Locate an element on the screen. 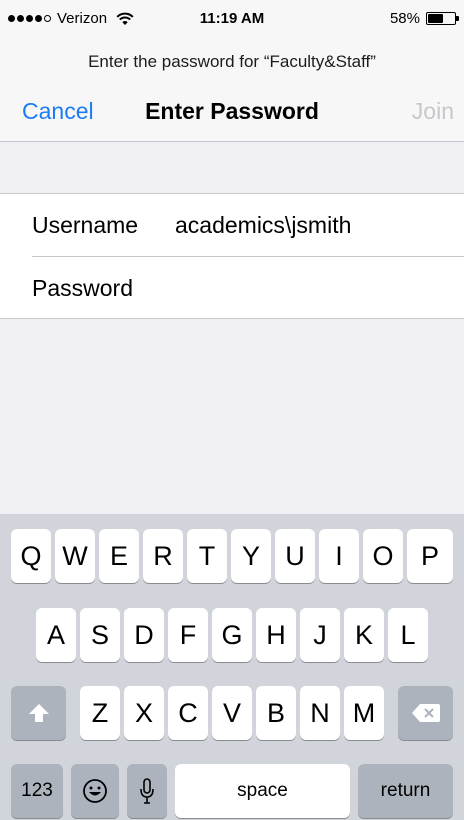  key-m: M is located at coordinates (364, 713).